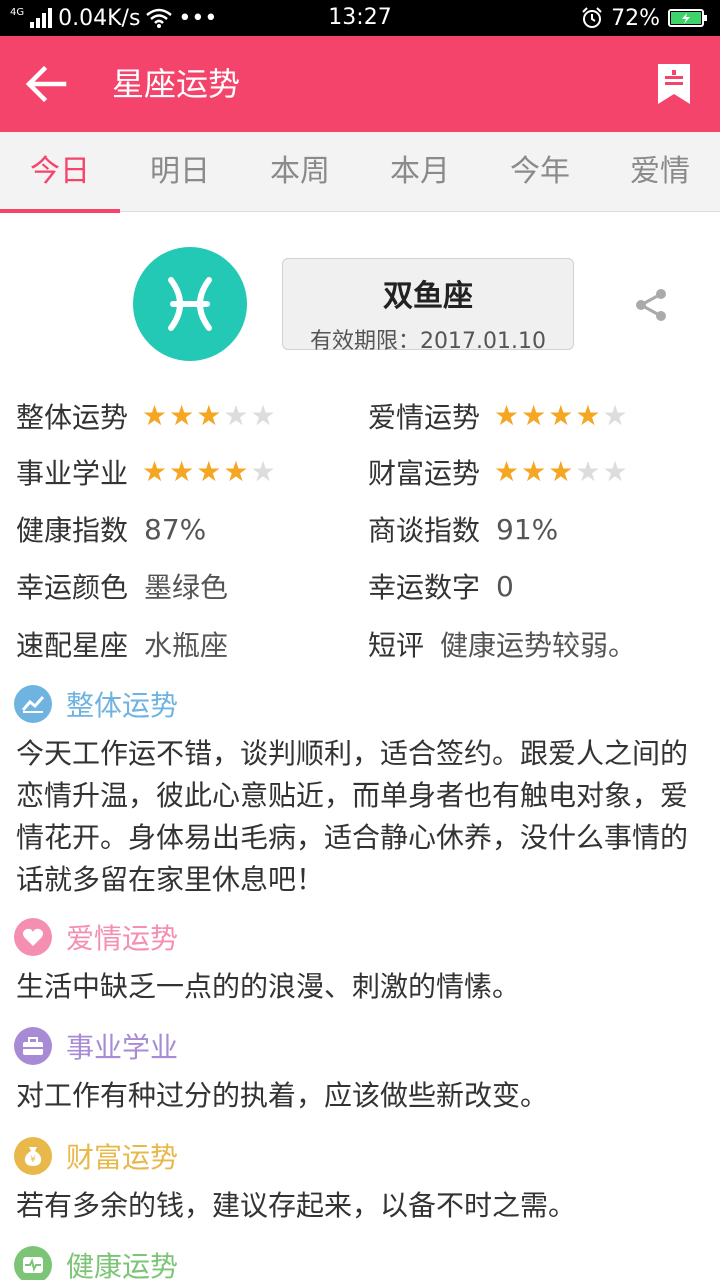 Image resolution: width=720 pixels, height=1280 pixels. I want to click on stat-review: 短评 健康运势较弱。, so click(502, 644).